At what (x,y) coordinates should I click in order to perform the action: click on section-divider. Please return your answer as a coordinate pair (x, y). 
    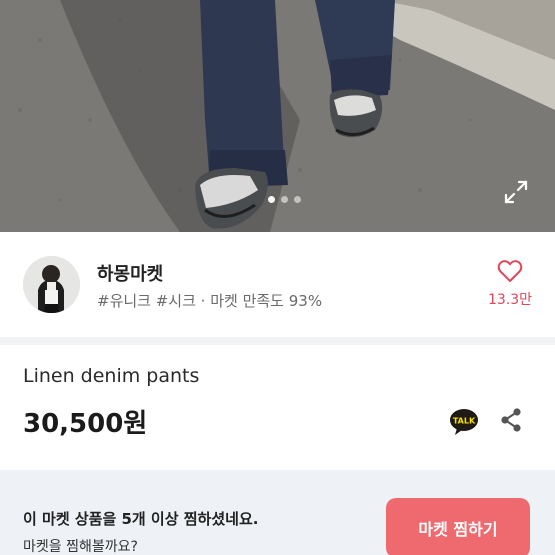
    Looking at the image, I should click on (277, 341).